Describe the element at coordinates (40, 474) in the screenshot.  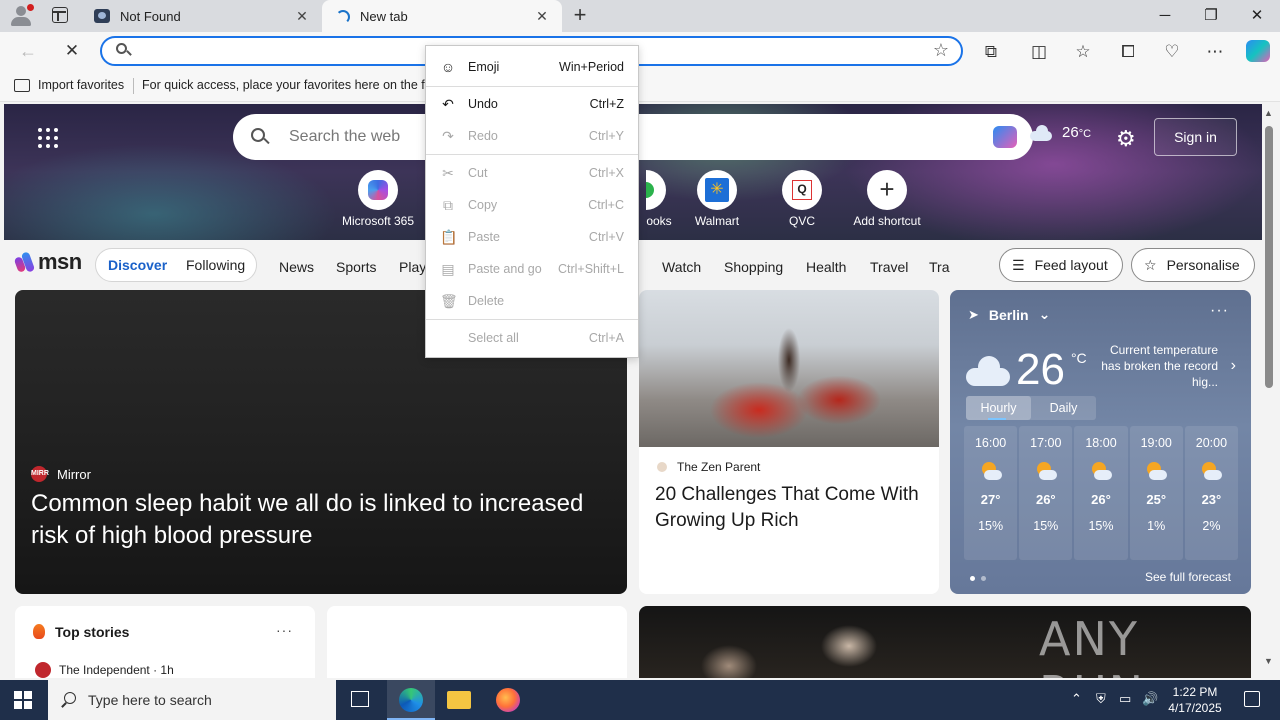
I see `mirror-logo-icon: MIRR` at that location.